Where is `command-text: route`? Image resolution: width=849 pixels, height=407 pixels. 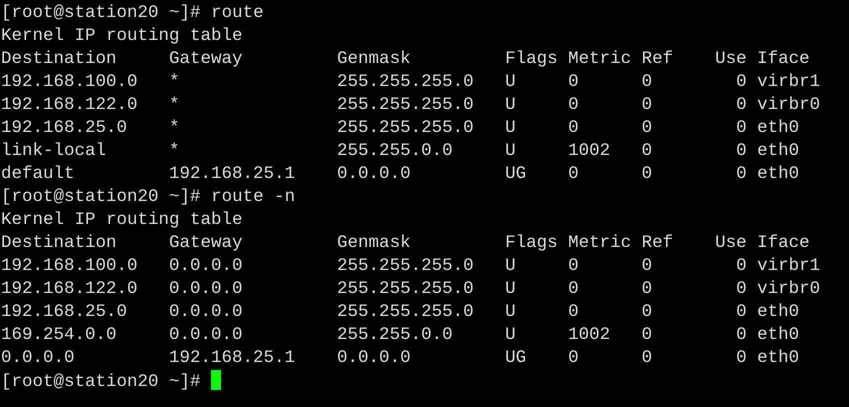 command-text: route is located at coordinates (237, 13).